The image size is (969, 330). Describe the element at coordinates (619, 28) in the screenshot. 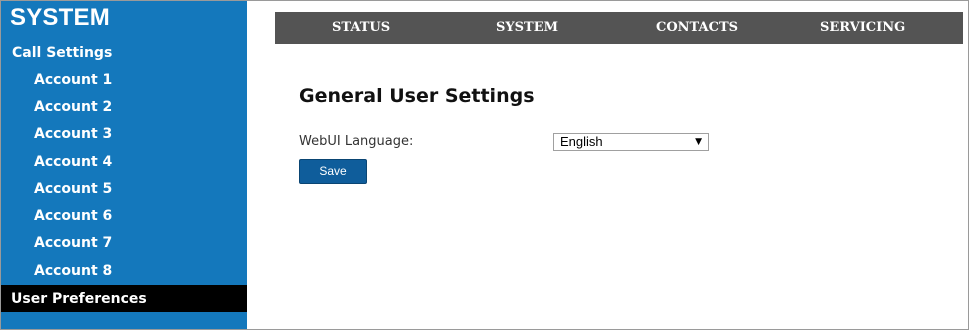

I see `top-nav-bar: STATUS SYSTEM CONTACTS SERVICING` at that location.